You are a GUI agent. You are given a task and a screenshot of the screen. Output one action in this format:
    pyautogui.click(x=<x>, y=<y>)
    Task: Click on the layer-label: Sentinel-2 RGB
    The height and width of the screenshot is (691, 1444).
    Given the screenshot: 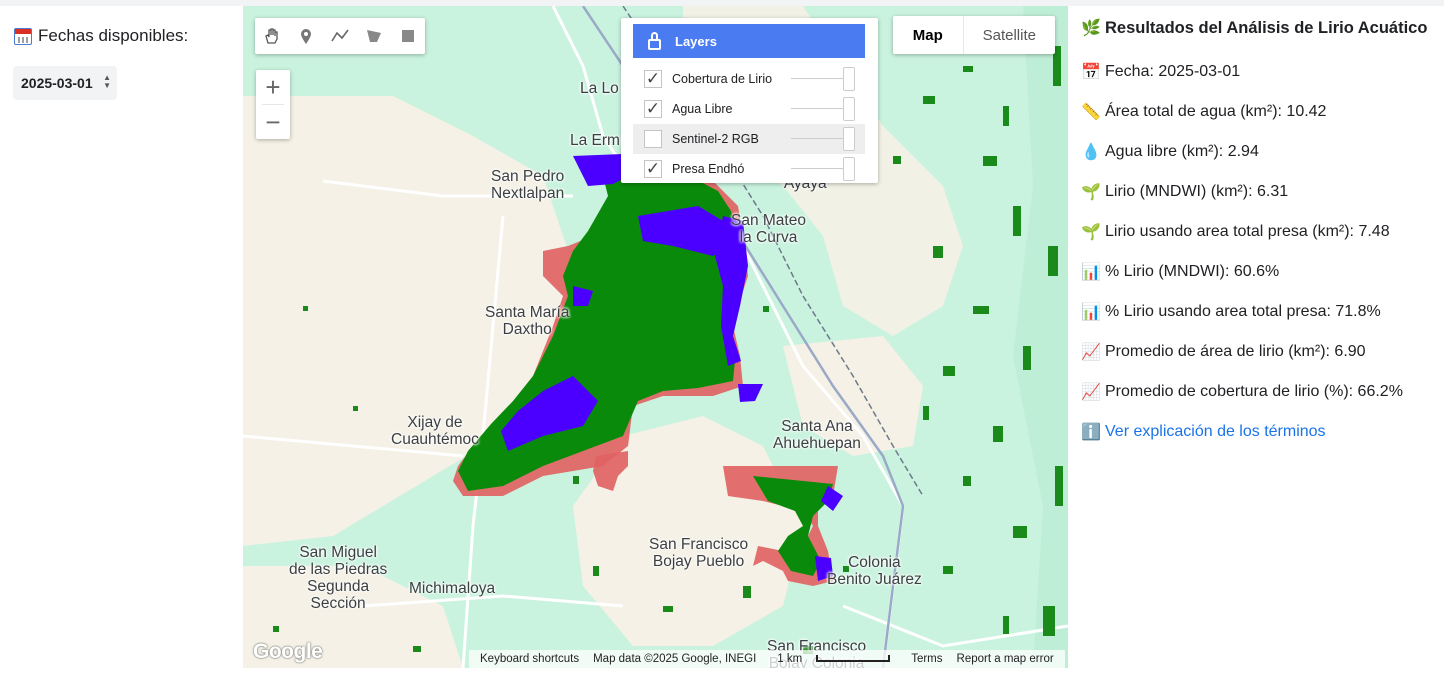 What is the action you would take?
    pyautogui.click(x=715, y=139)
    